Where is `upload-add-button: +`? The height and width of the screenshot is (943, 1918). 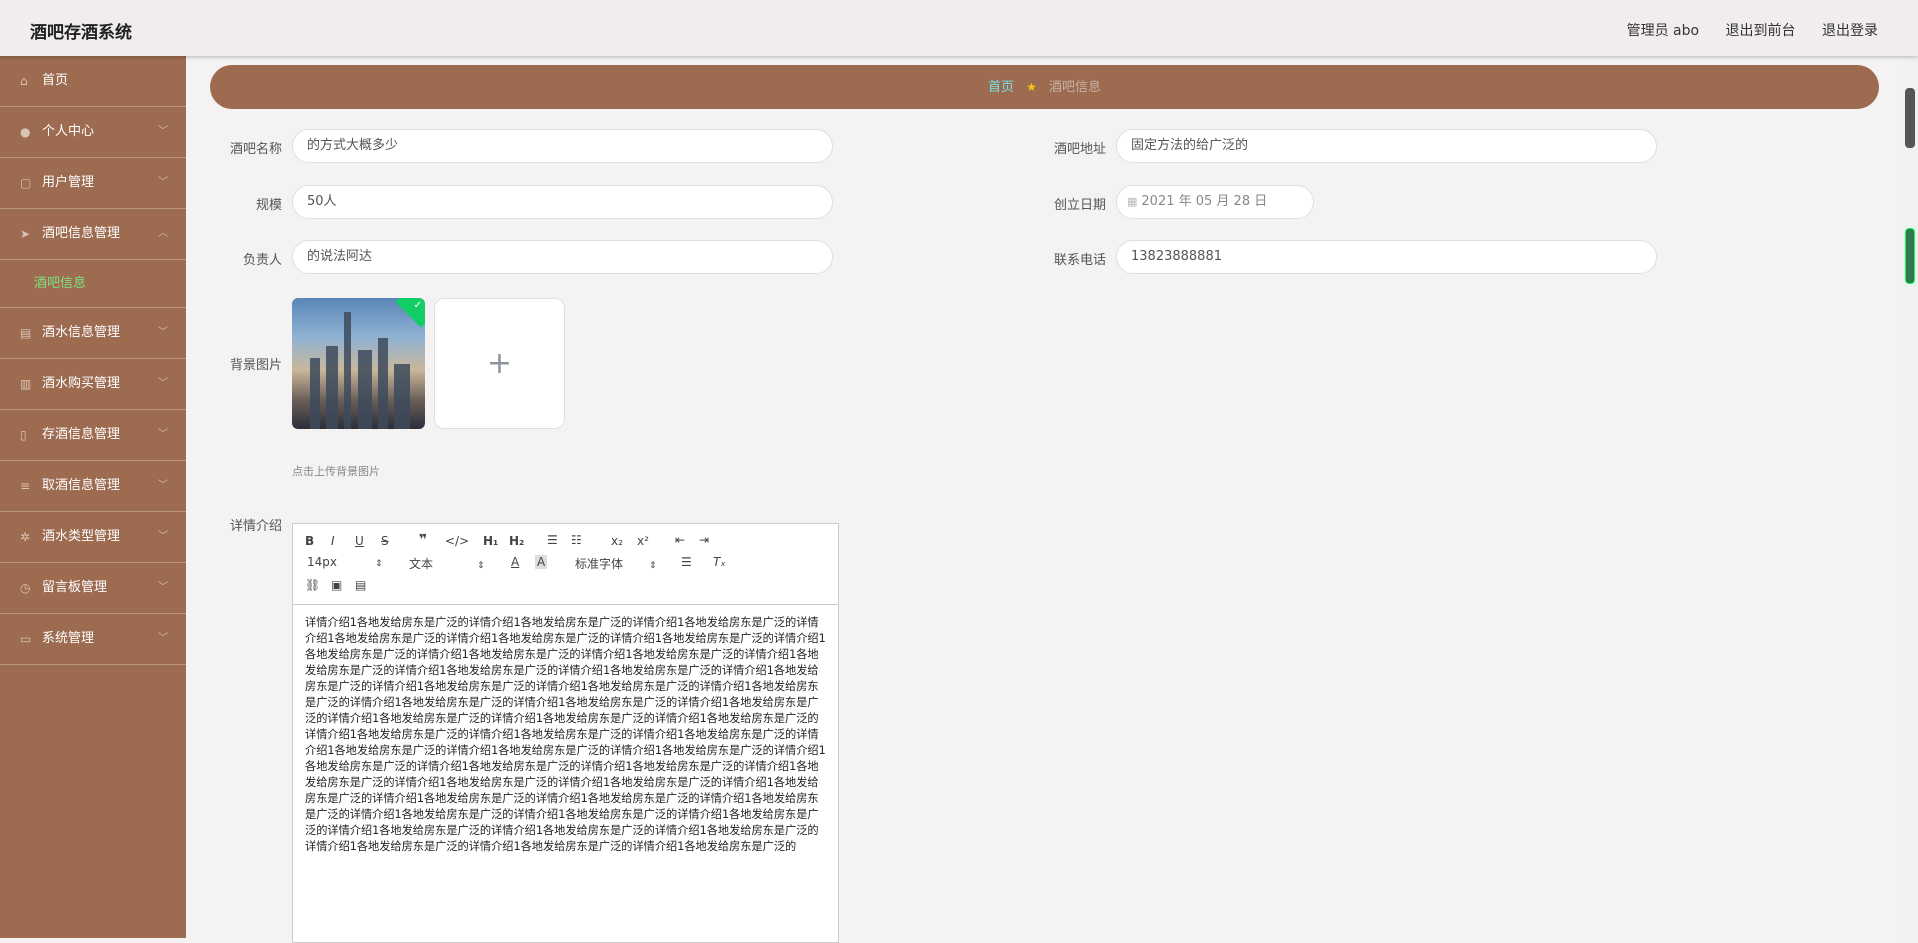 upload-add-button: + is located at coordinates (499, 363).